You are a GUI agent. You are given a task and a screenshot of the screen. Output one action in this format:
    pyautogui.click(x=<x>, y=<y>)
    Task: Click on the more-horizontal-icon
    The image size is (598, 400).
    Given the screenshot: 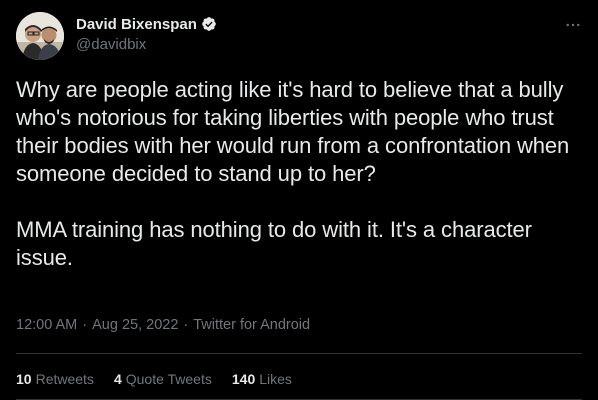 What is the action you would take?
    pyautogui.click(x=573, y=25)
    